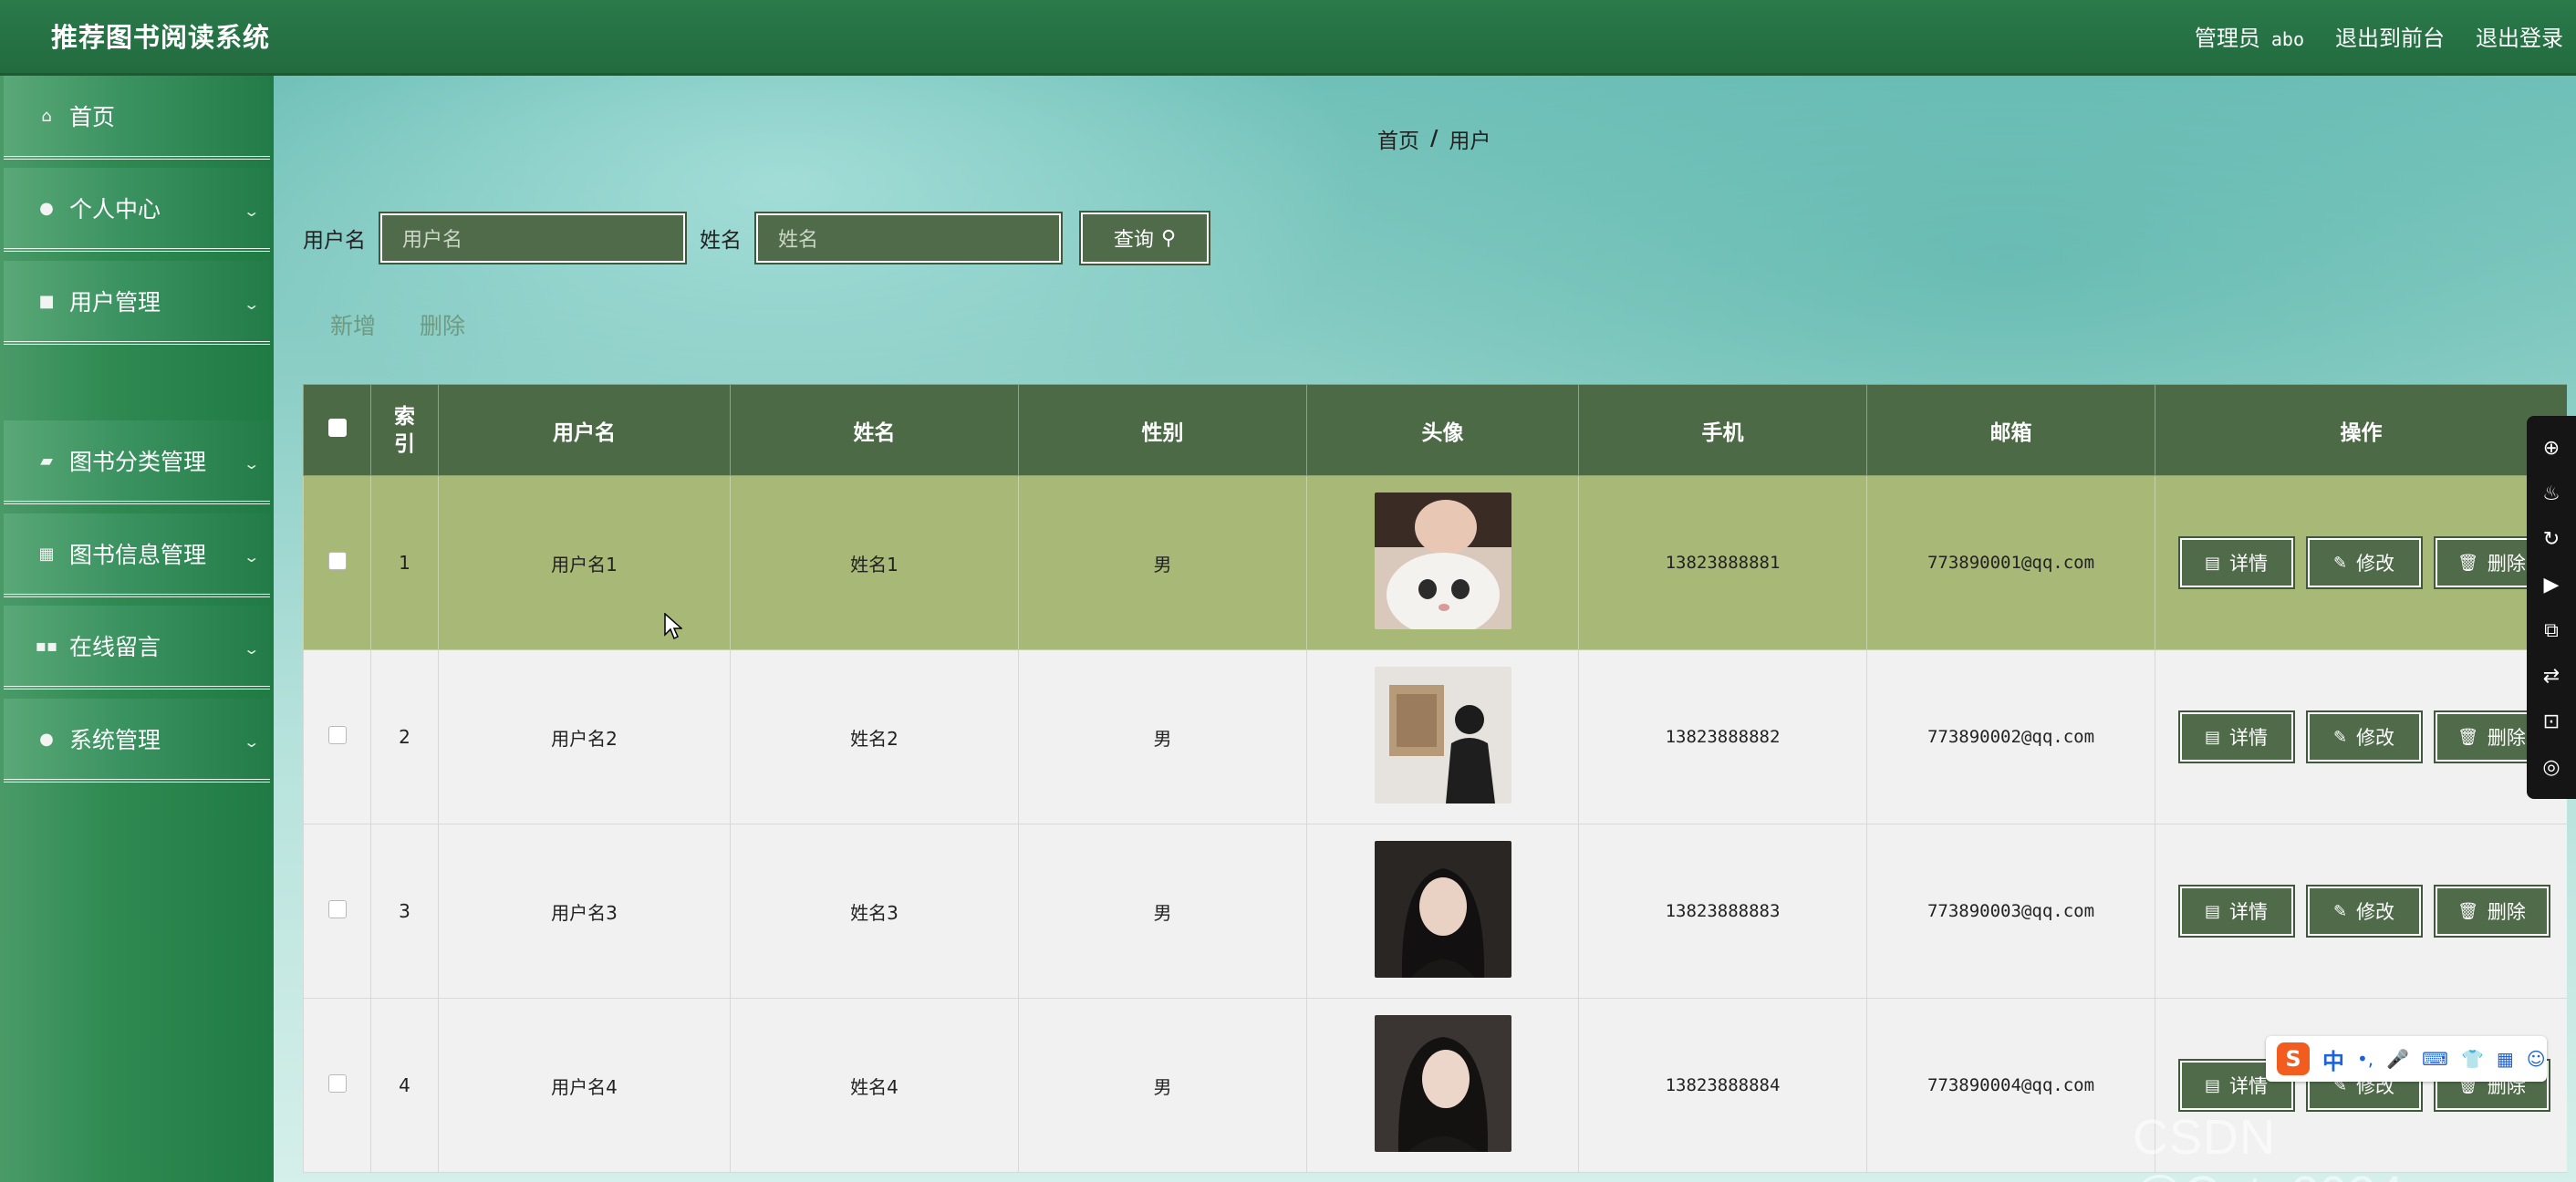 The width and height of the screenshot is (2576, 1182). Describe the element at coordinates (2552, 585) in the screenshot. I see `video-icon: ▶` at that location.